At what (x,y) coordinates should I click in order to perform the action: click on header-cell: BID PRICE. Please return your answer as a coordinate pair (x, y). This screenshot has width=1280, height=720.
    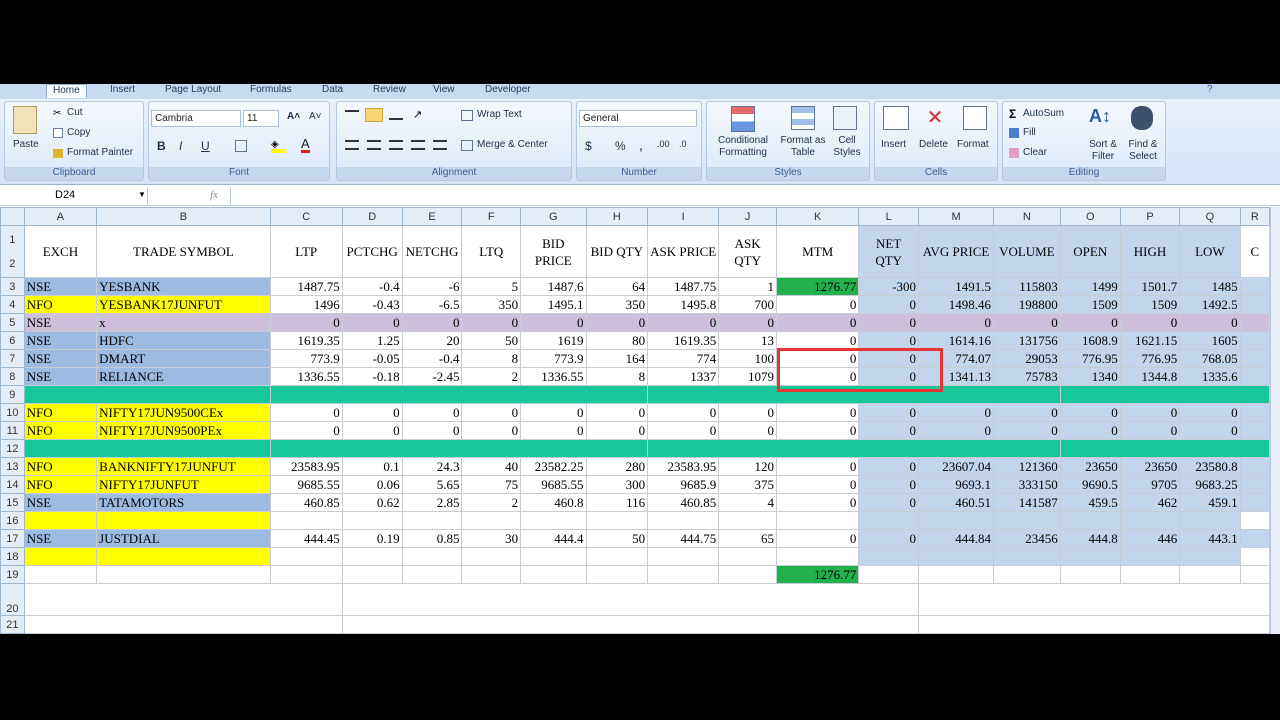
    Looking at the image, I should click on (553, 251).